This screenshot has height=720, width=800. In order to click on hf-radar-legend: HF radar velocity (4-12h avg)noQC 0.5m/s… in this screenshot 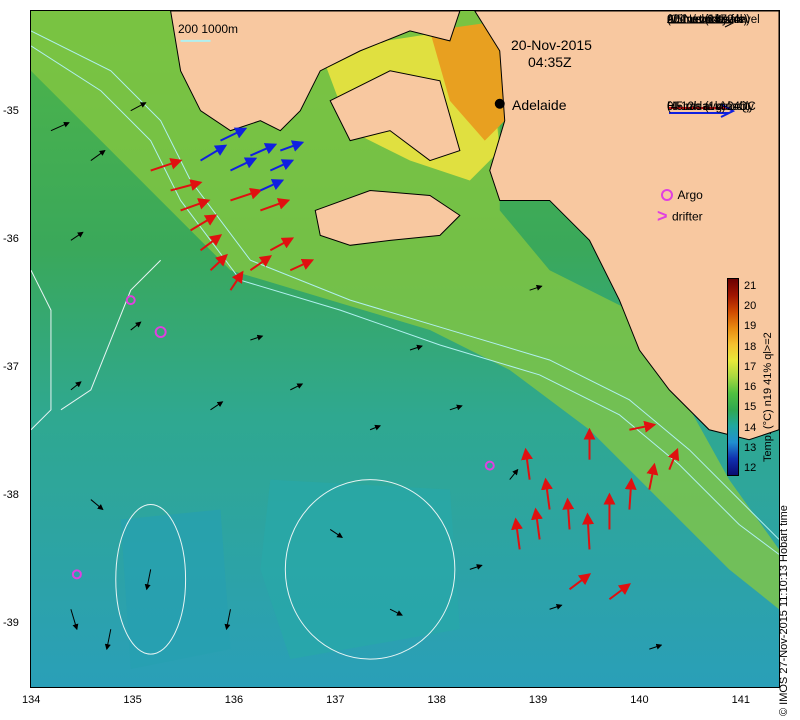, I will do `click(722, 110)`.